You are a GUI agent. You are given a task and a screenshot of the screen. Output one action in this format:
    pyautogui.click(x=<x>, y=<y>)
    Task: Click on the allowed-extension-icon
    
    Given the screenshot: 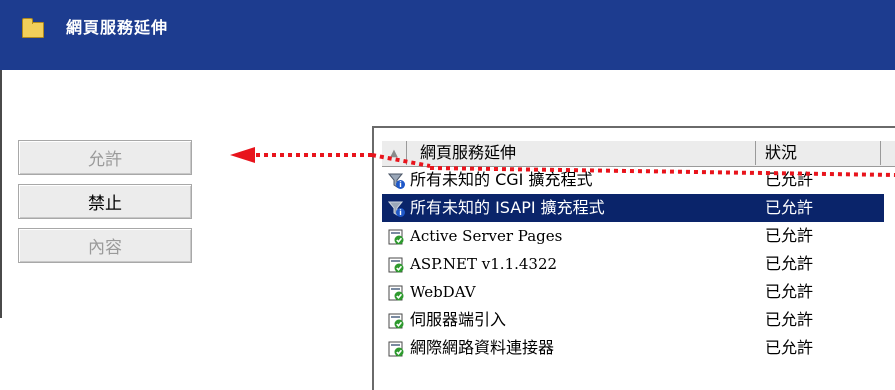 What is the action you would take?
    pyautogui.click(x=396, y=349)
    